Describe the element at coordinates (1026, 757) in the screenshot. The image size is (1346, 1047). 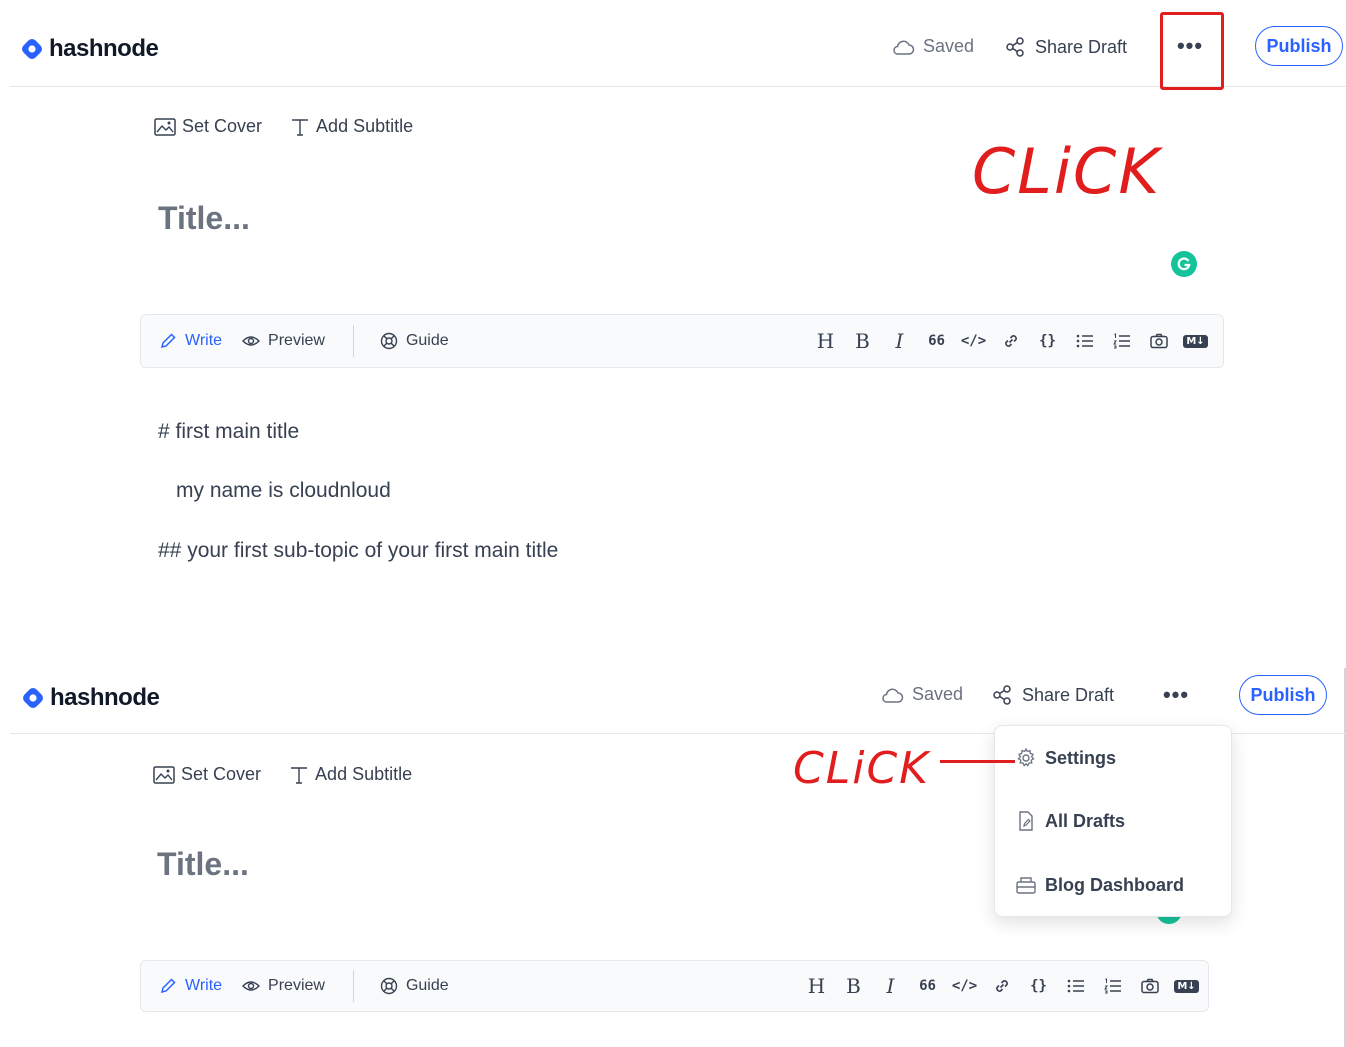
I see `gear-icon` at that location.